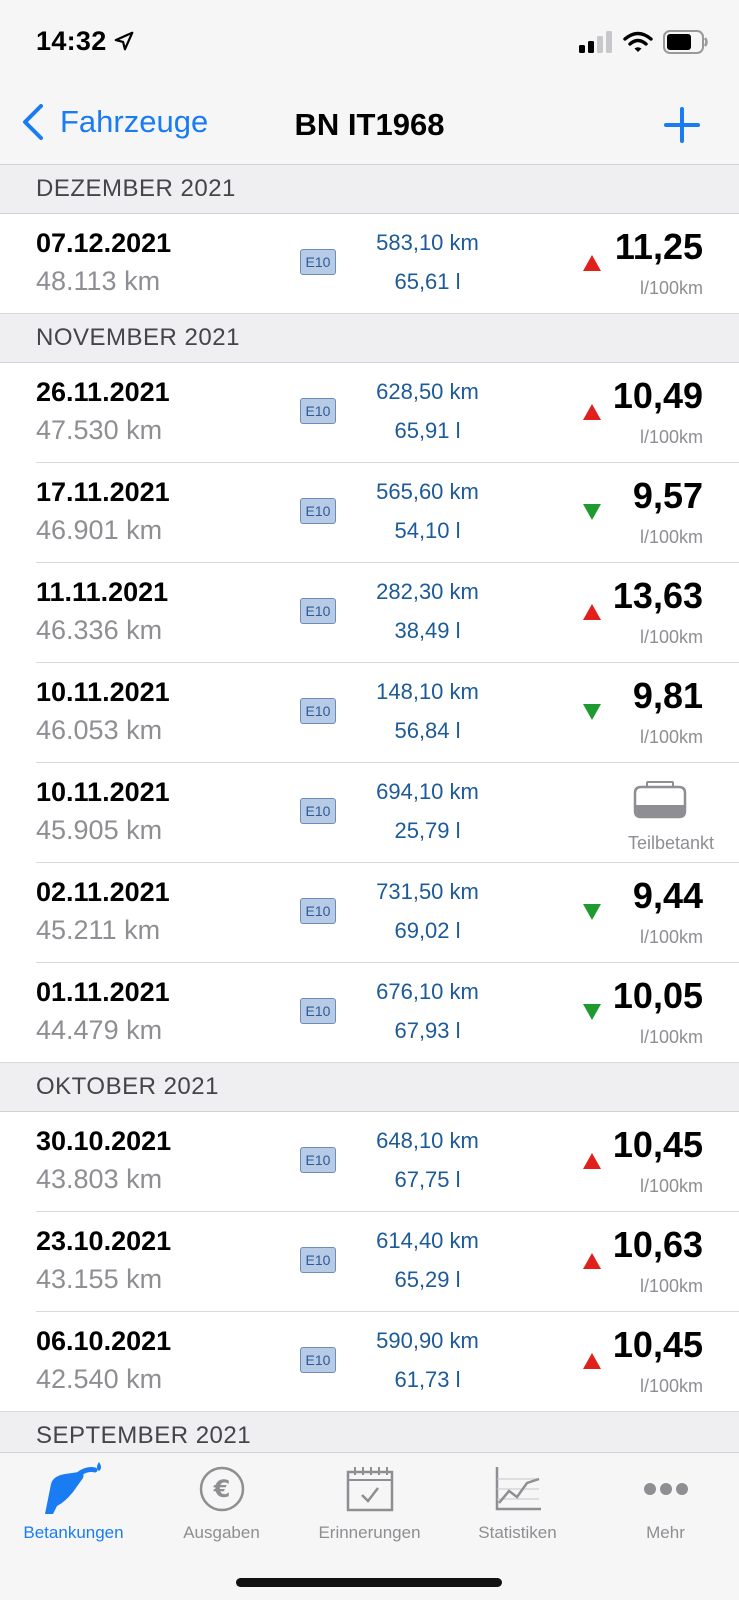 Image resolution: width=739 pixels, height=1600 pixels. Describe the element at coordinates (104, 1141) in the screenshot. I see `entry-date: 30.10.2021` at that location.